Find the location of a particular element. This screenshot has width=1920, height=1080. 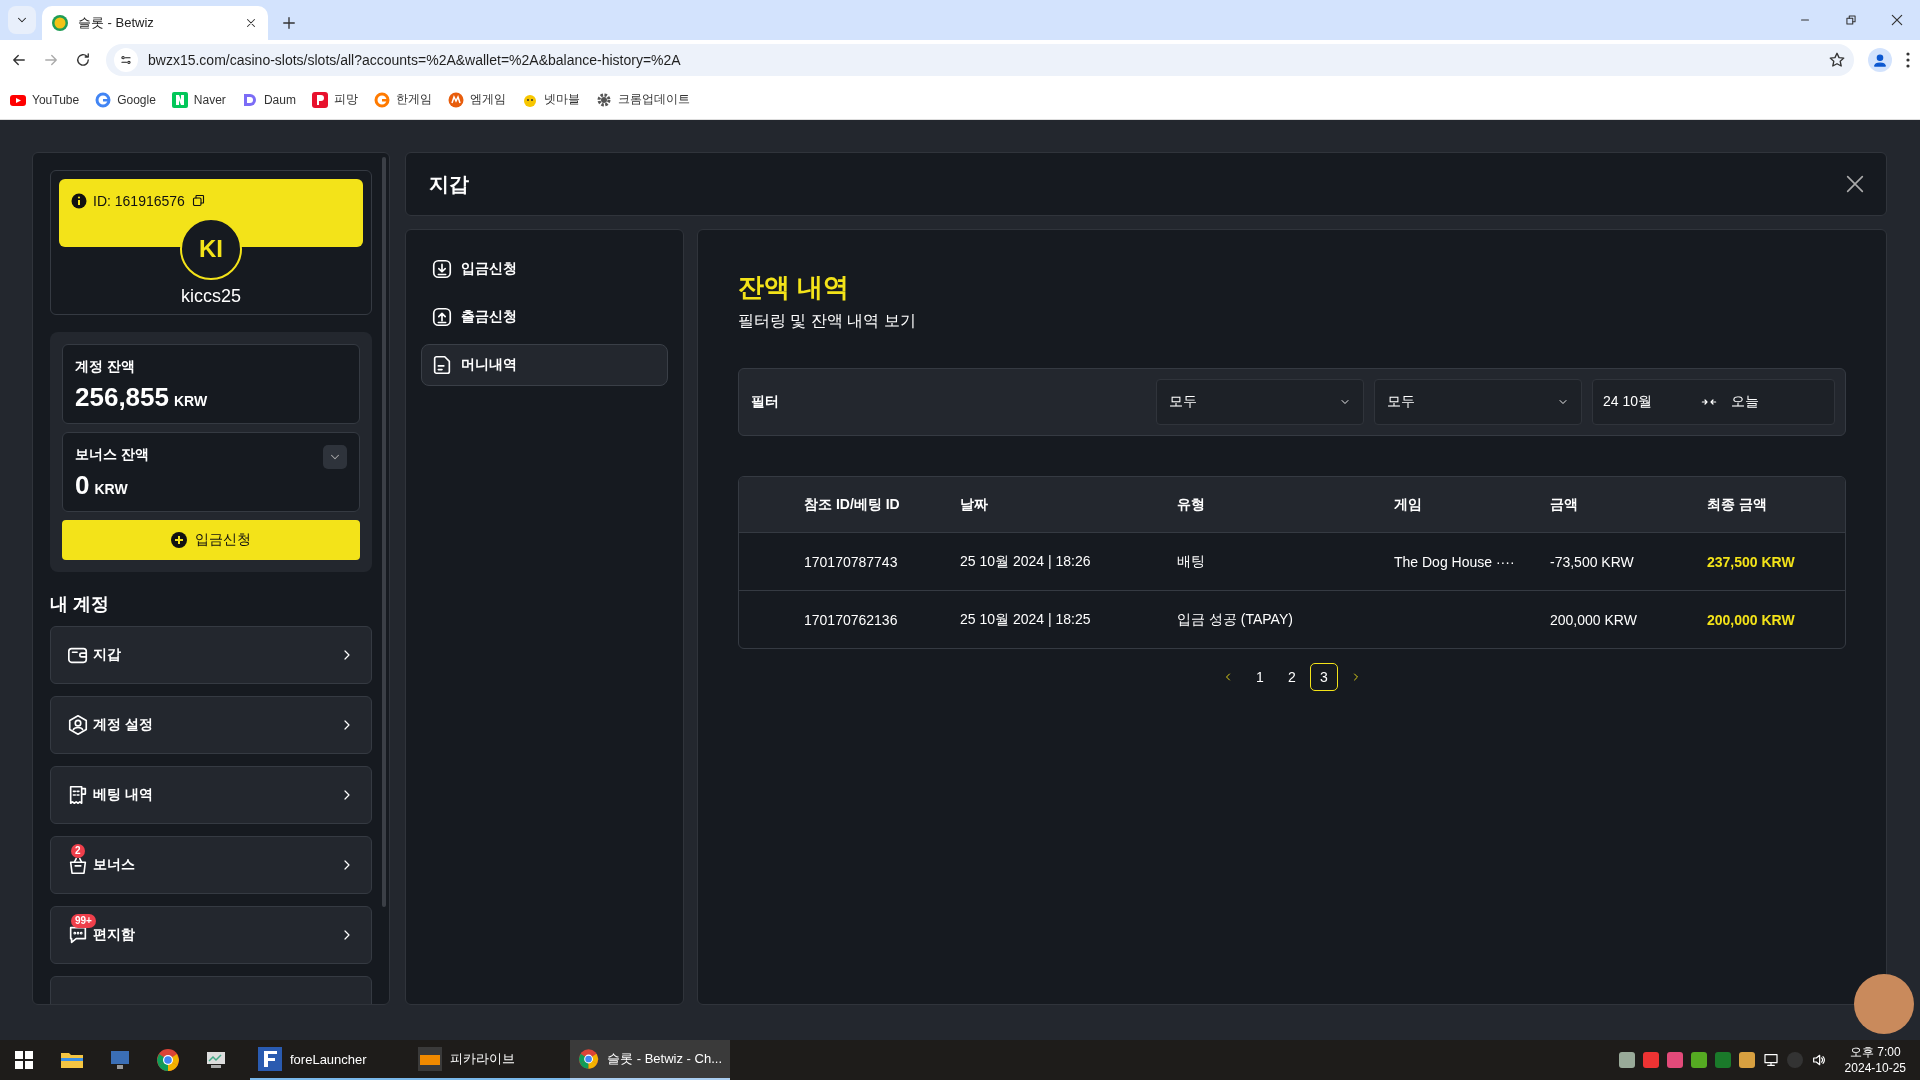

bookmark-link: Google is located at coordinates (125, 99).